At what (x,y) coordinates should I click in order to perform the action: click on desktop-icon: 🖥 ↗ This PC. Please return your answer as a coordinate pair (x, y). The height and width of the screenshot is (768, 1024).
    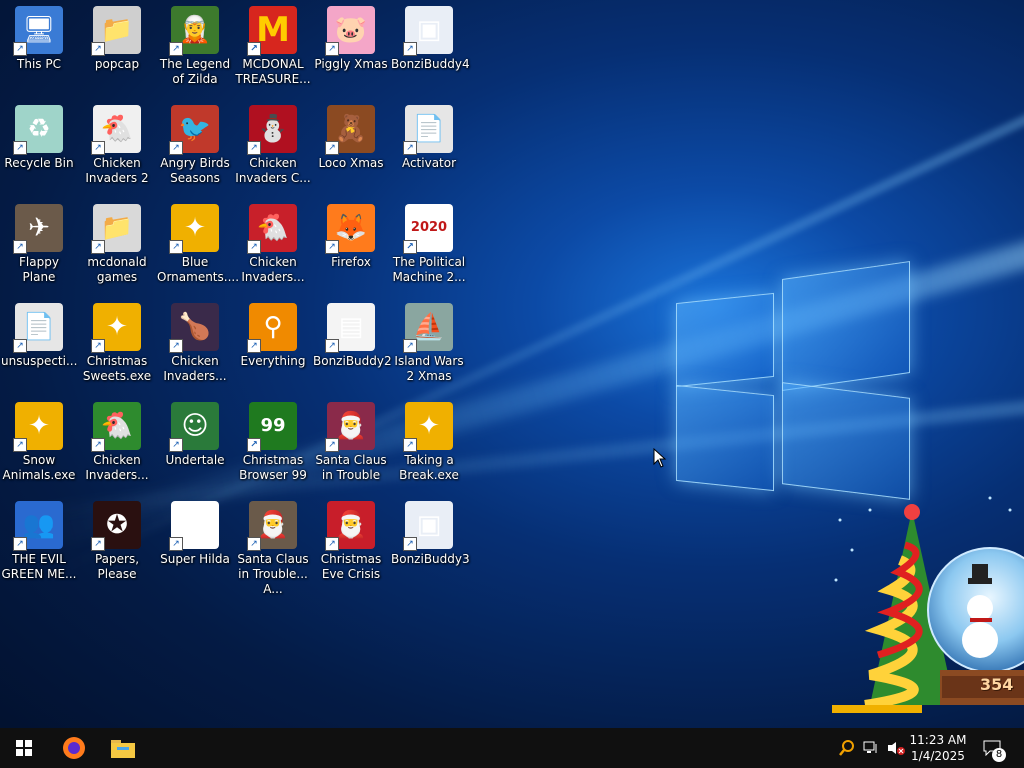
    Looking at the image, I should click on (39, 50).